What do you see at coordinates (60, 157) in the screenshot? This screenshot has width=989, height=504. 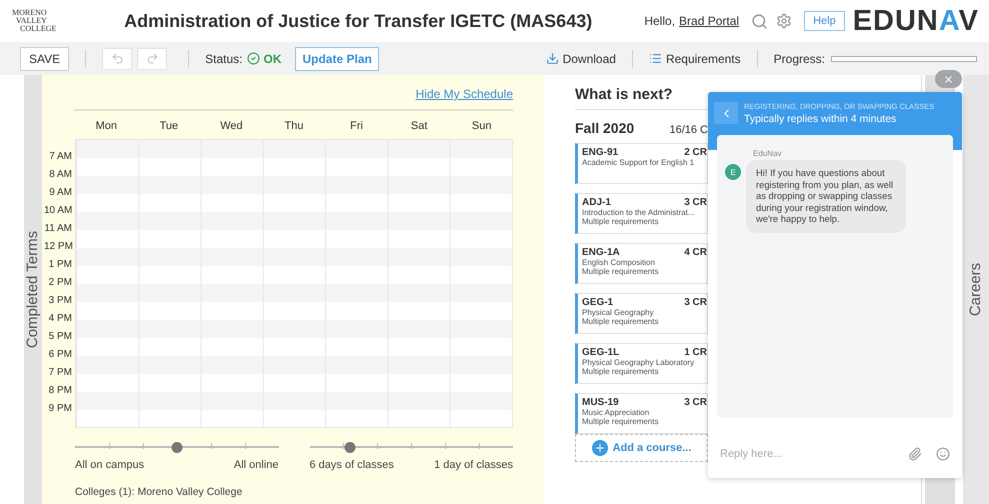 I see `time-label: 7 AM` at bounding box center [60, 157].